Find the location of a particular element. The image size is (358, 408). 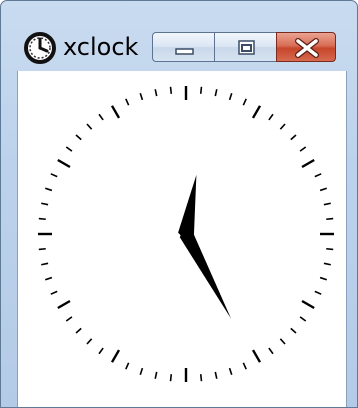

minute-hand is located at coordinates (205, 273).